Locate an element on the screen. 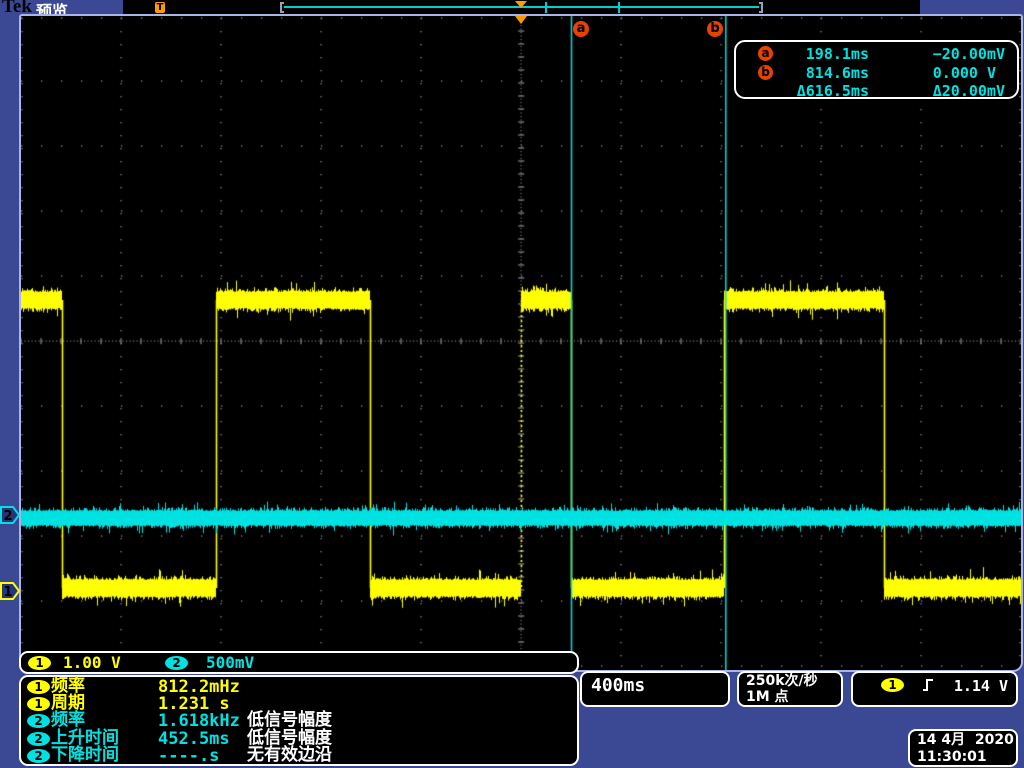  cursor-b-volt: 0.000 V is located at coordinates (964, 72).